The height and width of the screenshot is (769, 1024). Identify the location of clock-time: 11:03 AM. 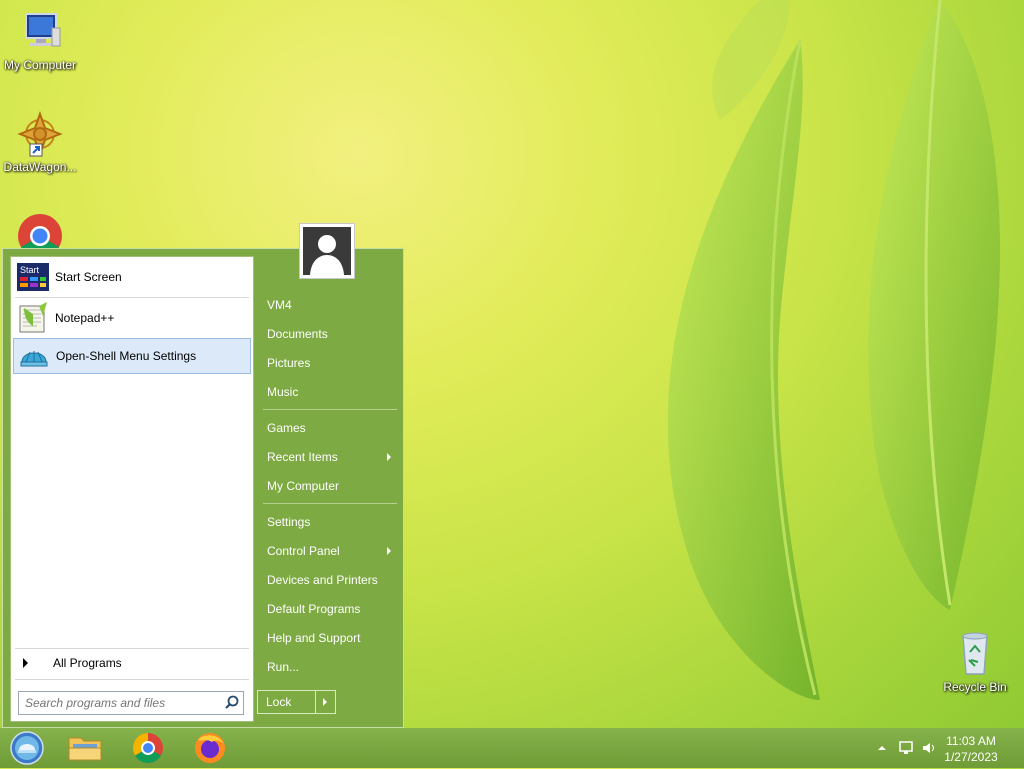
(971, 741).